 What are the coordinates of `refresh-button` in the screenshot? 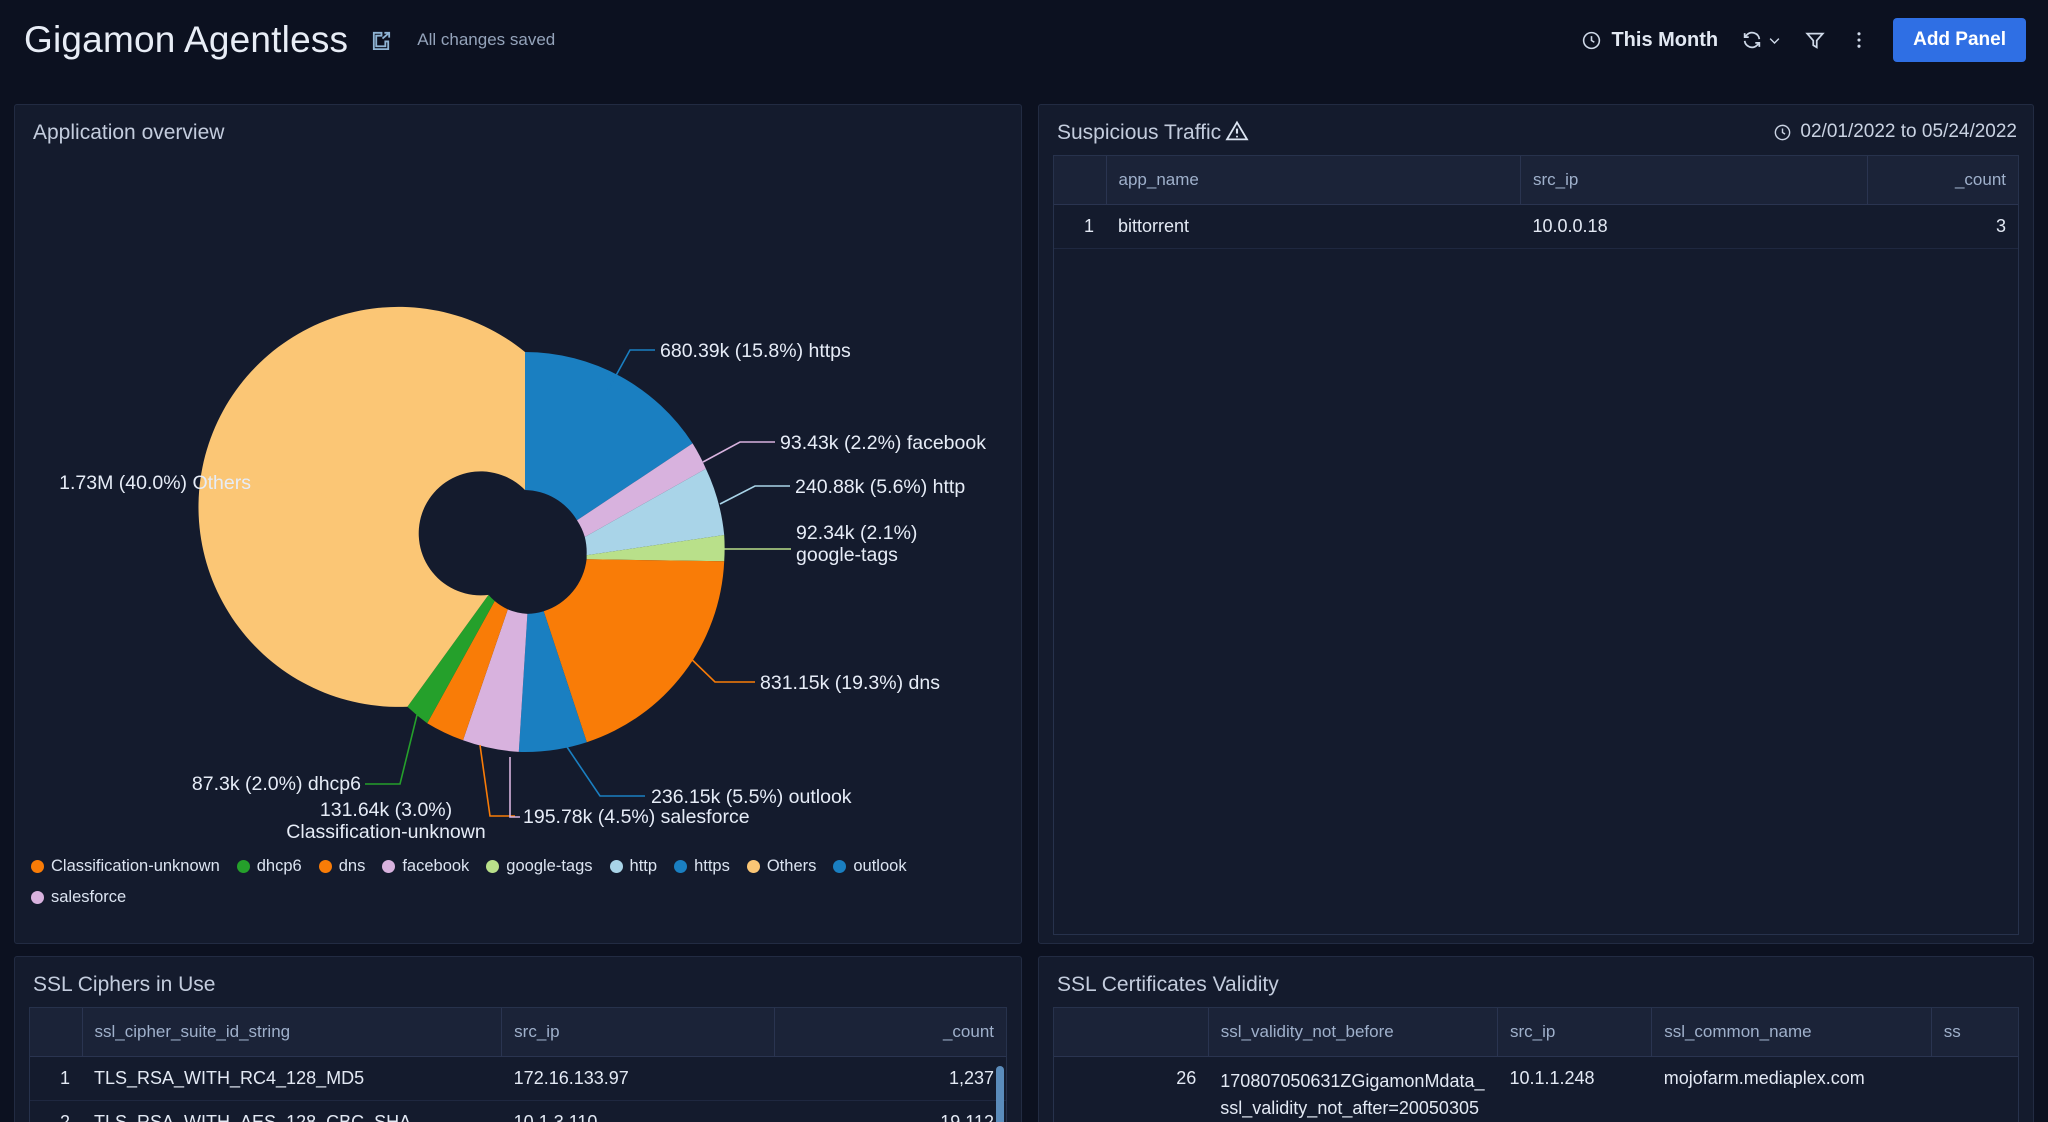 It's located at (1761, 40).